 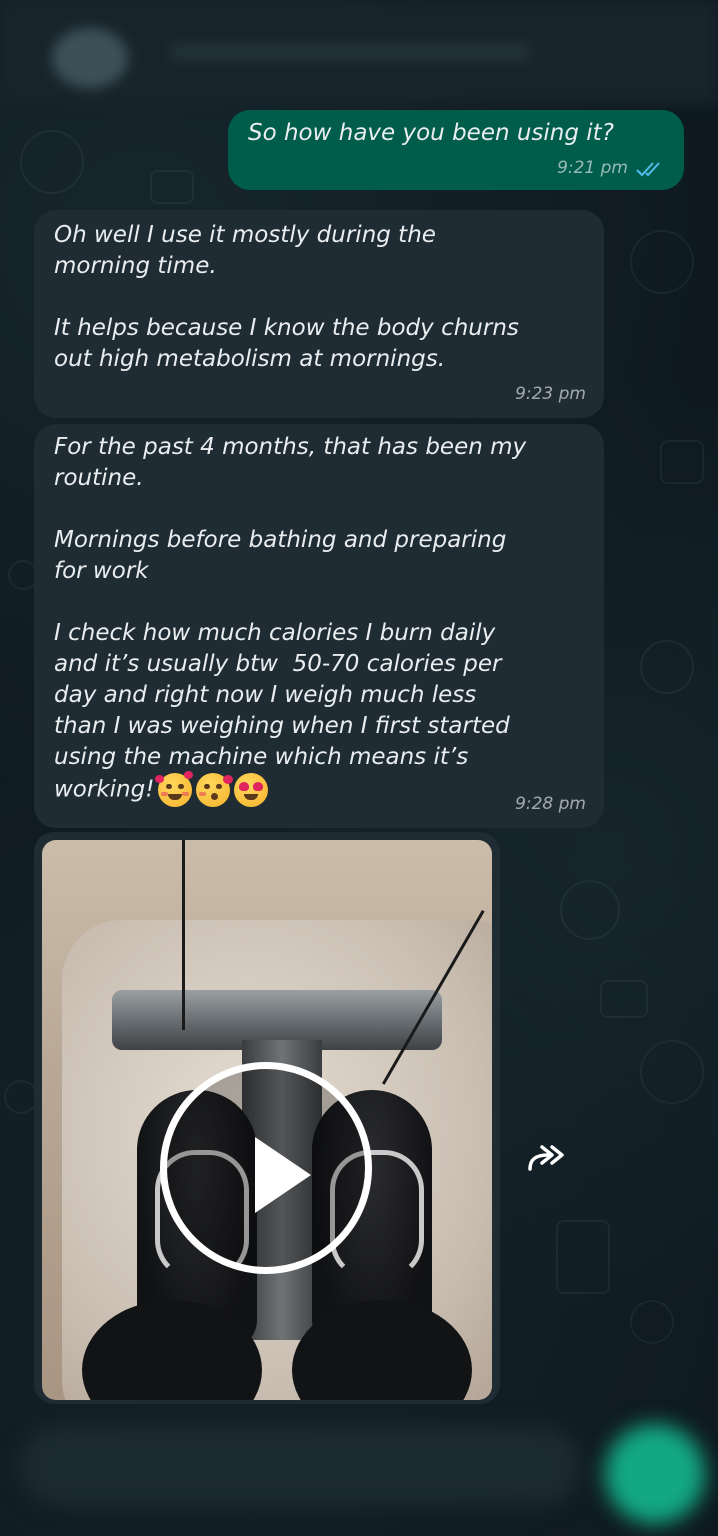 I want to click on forward-button, so click(x=548, y=1158).